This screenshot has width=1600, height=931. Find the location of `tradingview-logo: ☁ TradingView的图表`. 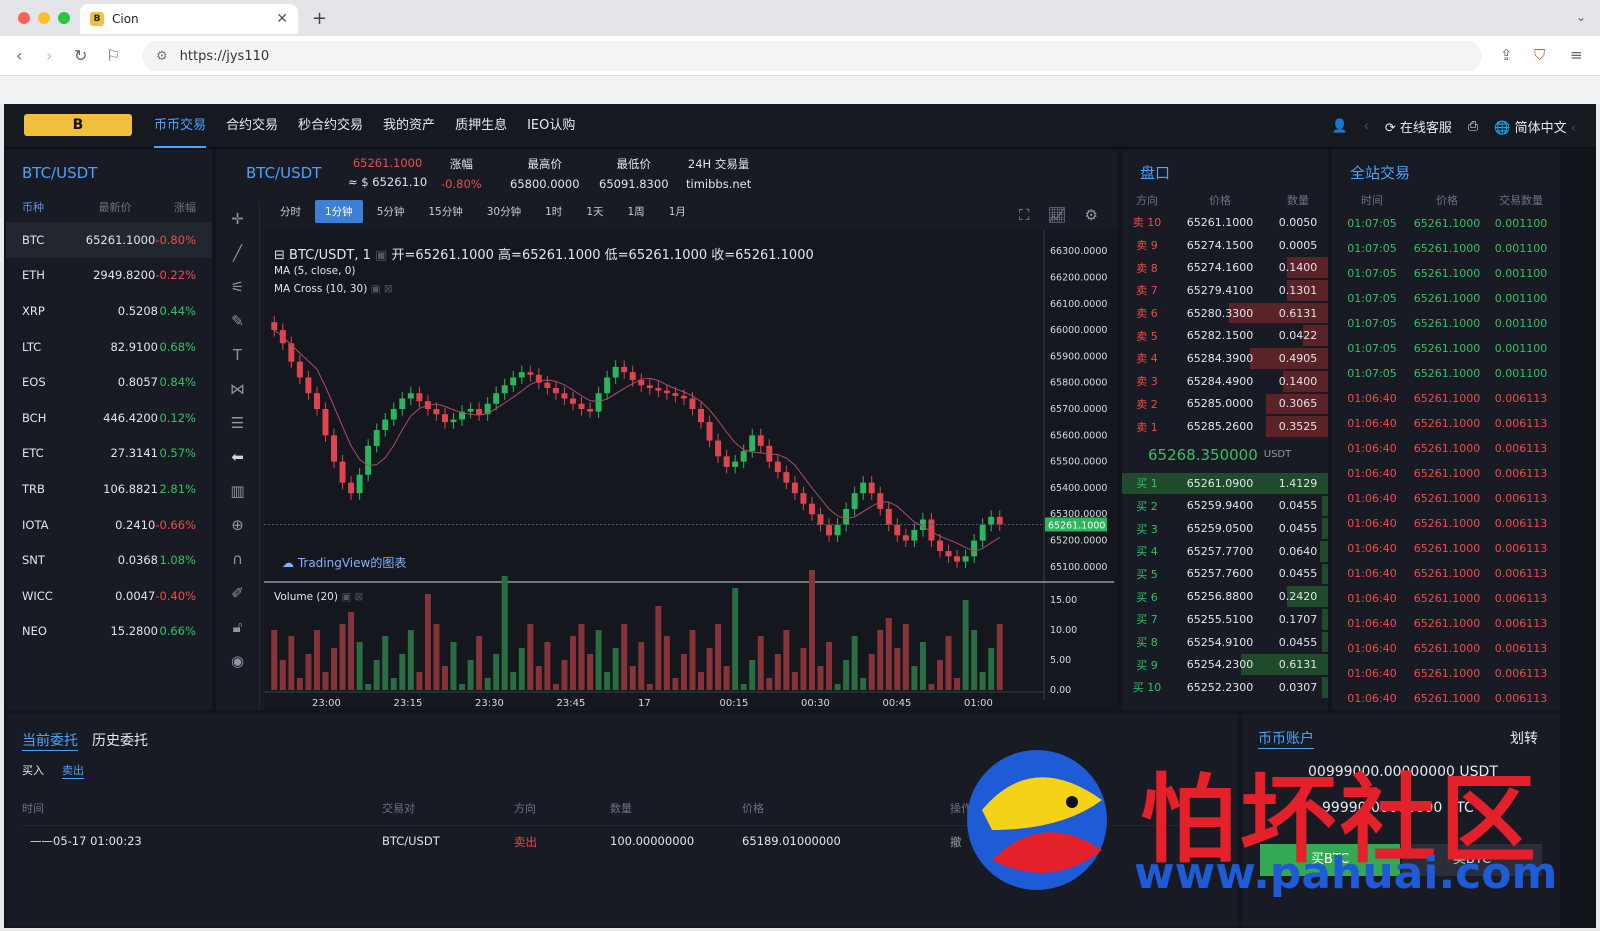

tradingview-logo: ☁ TradingView的图表 is located at coordinates (344, 562).